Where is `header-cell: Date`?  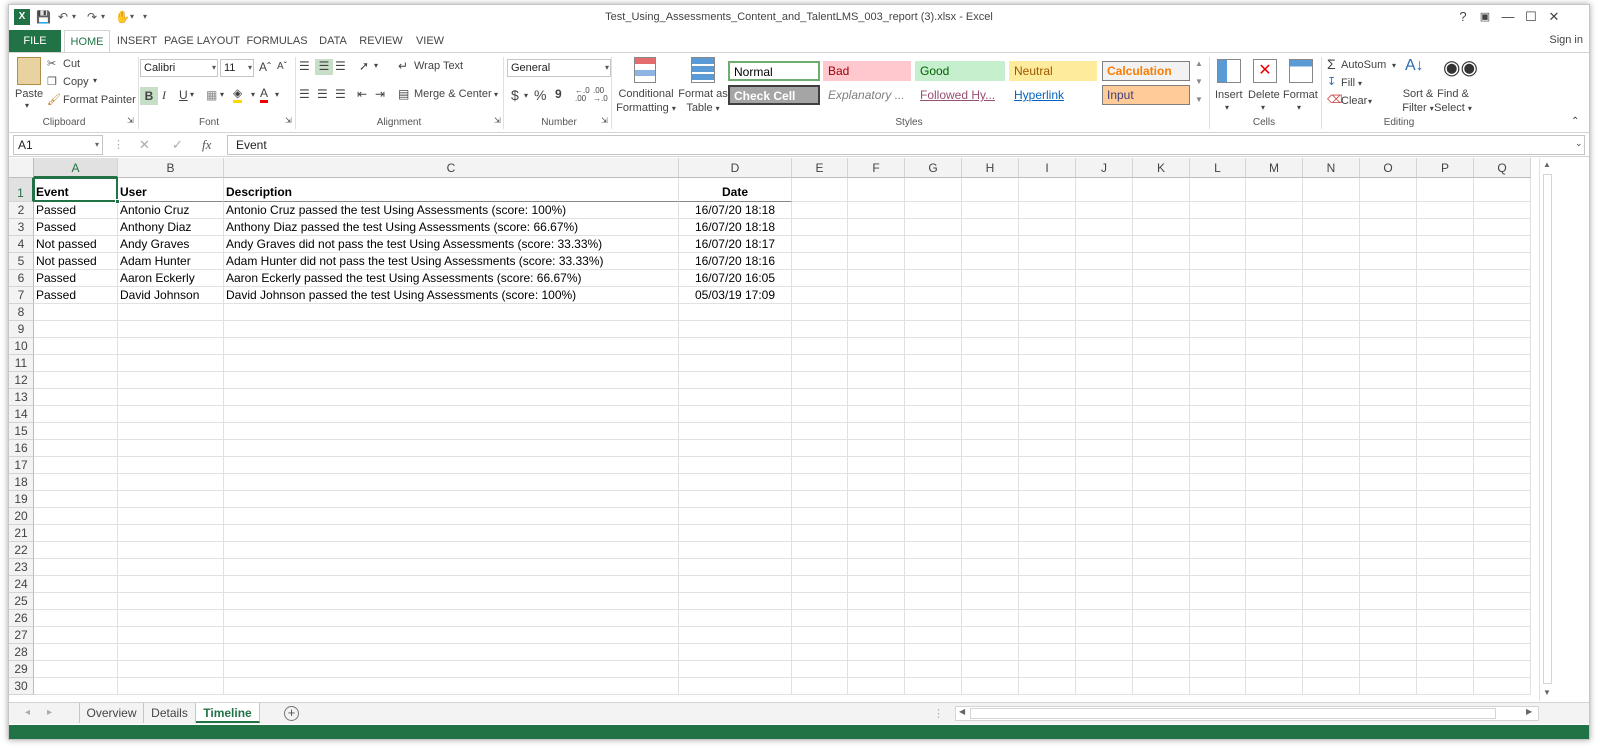 header-cell: Date is located at coordinates (735, 190).